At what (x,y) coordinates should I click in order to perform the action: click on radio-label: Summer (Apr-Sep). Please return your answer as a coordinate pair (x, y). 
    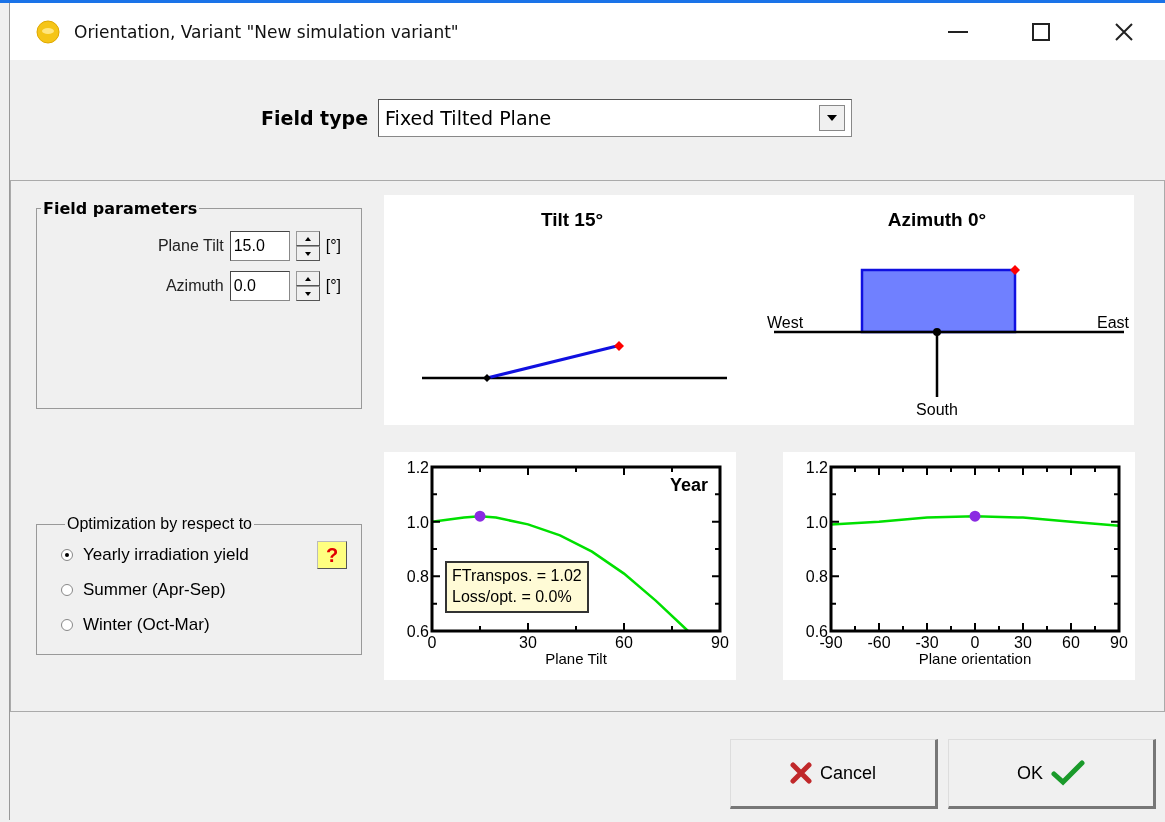
    Looking at the image, I should click on (154, 589).